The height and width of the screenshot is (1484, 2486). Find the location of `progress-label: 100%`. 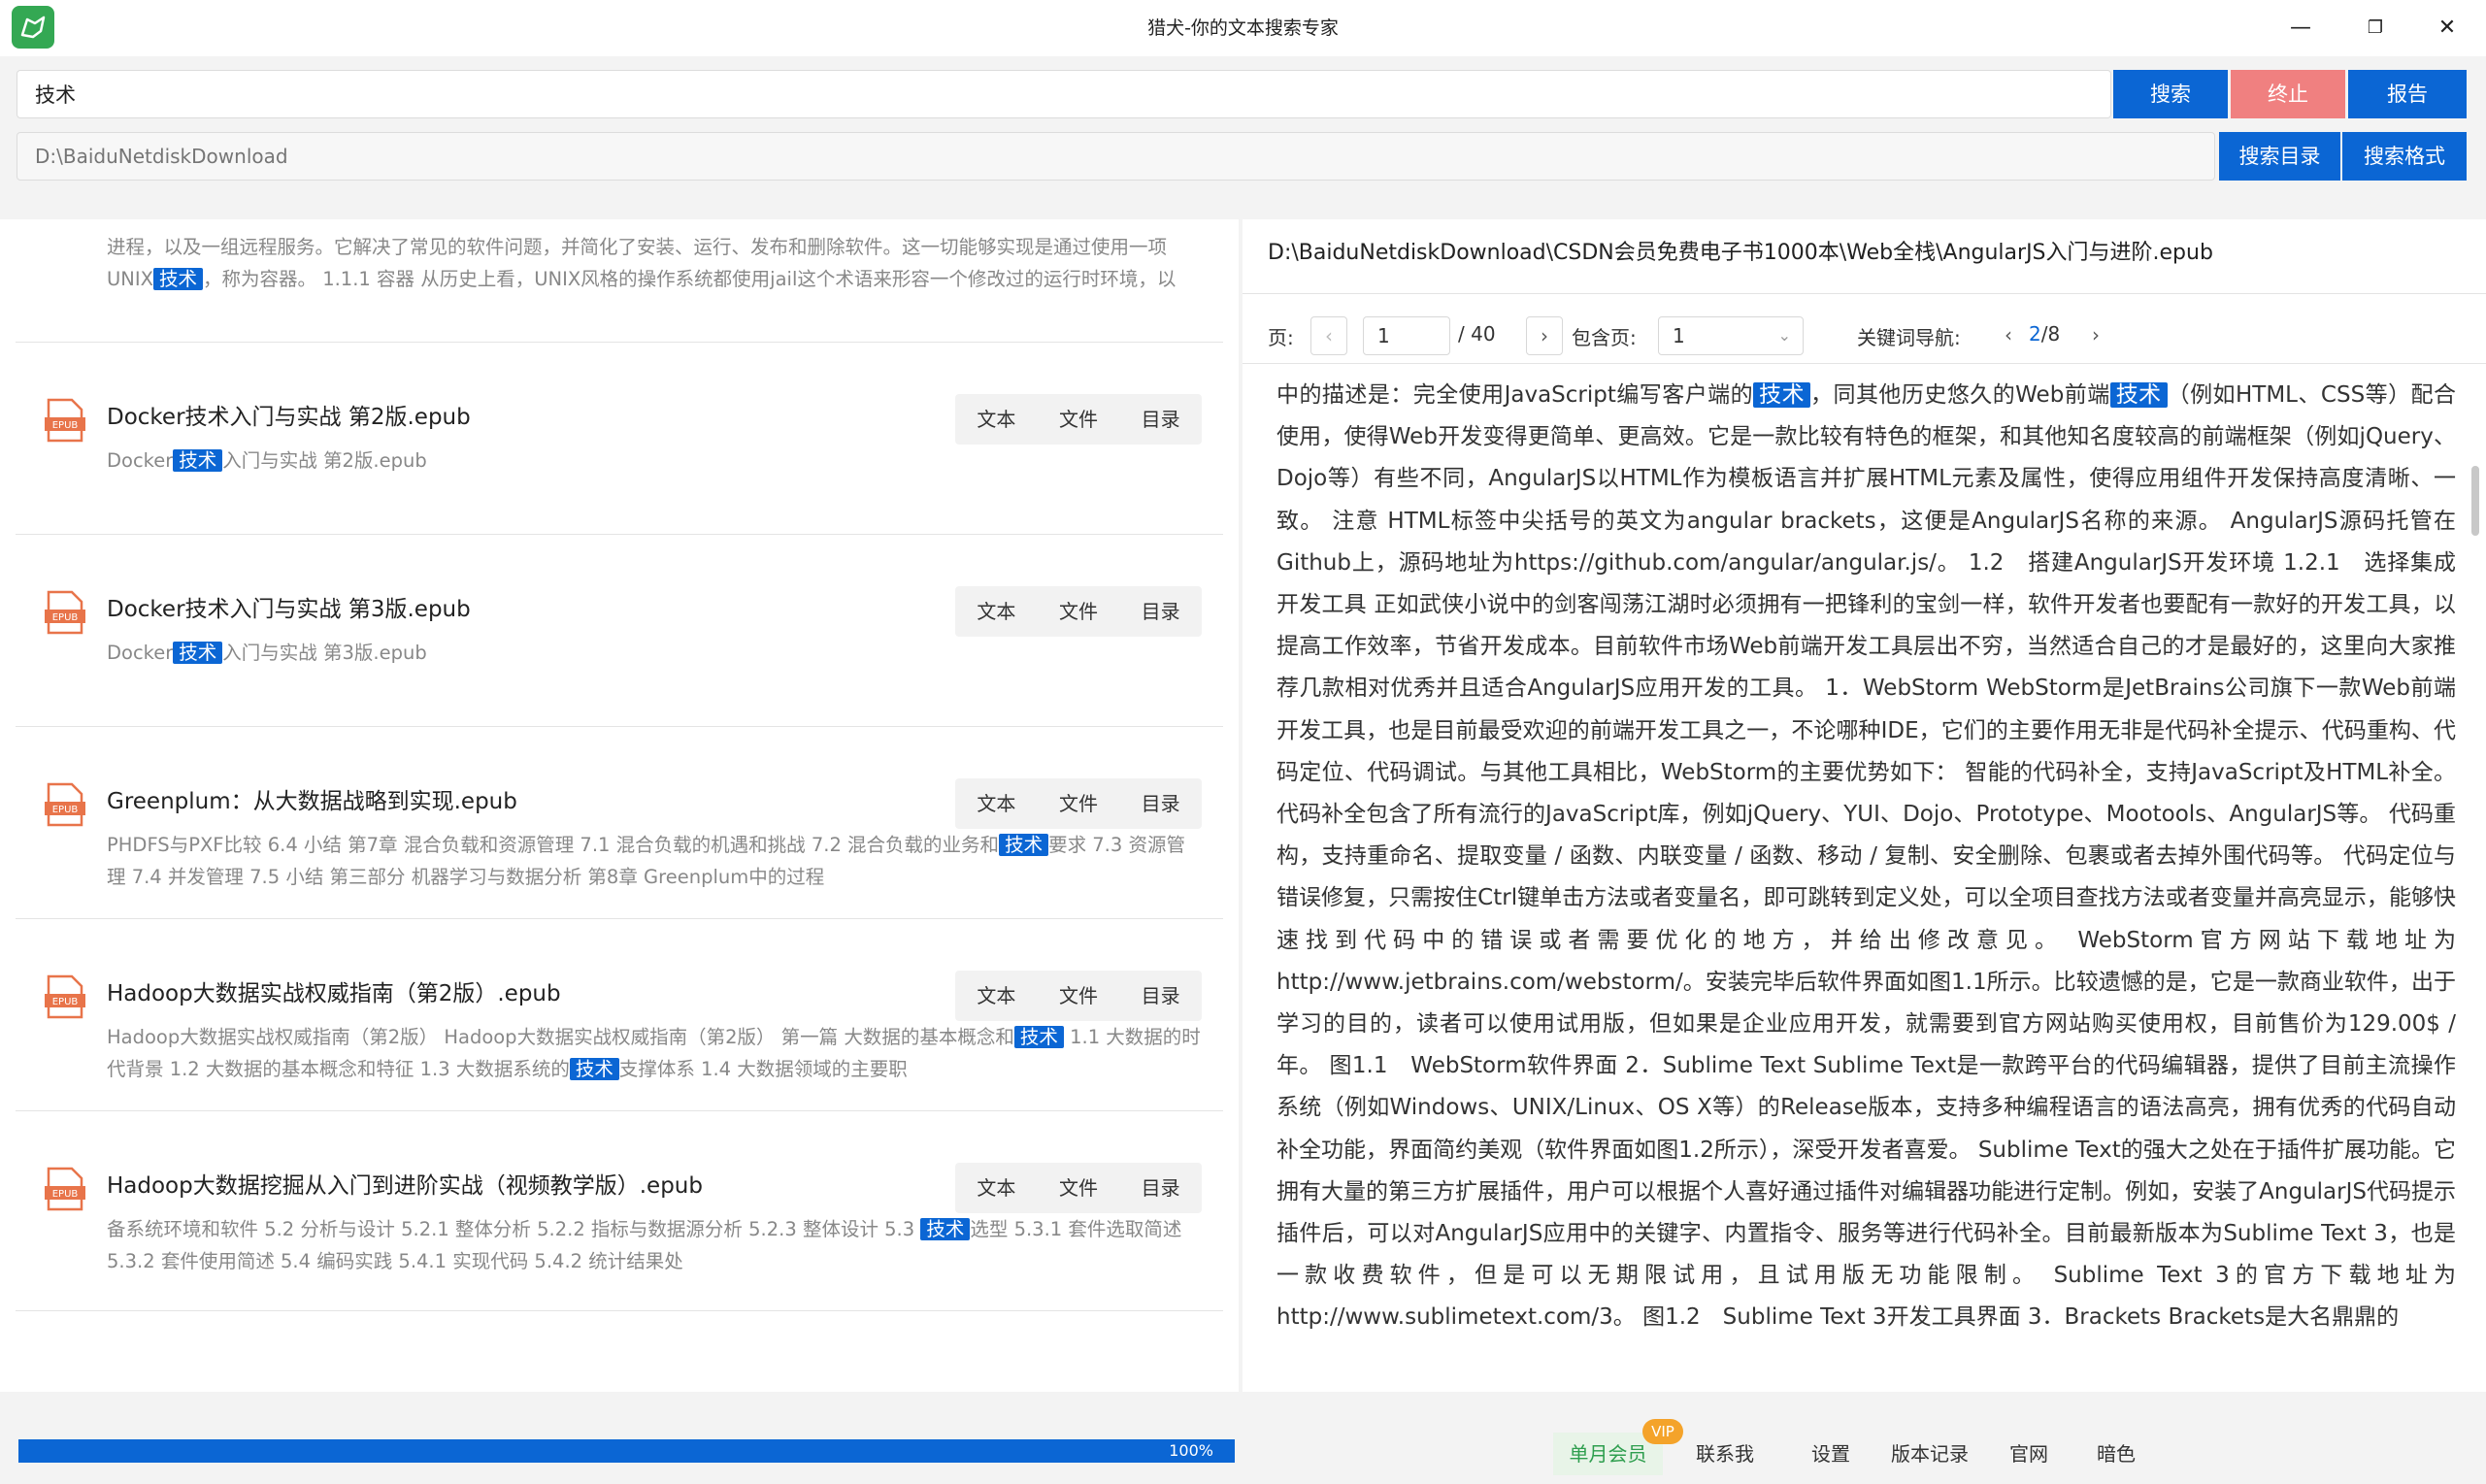

progress-label: 100% is located at coordinates (1191, 1450).